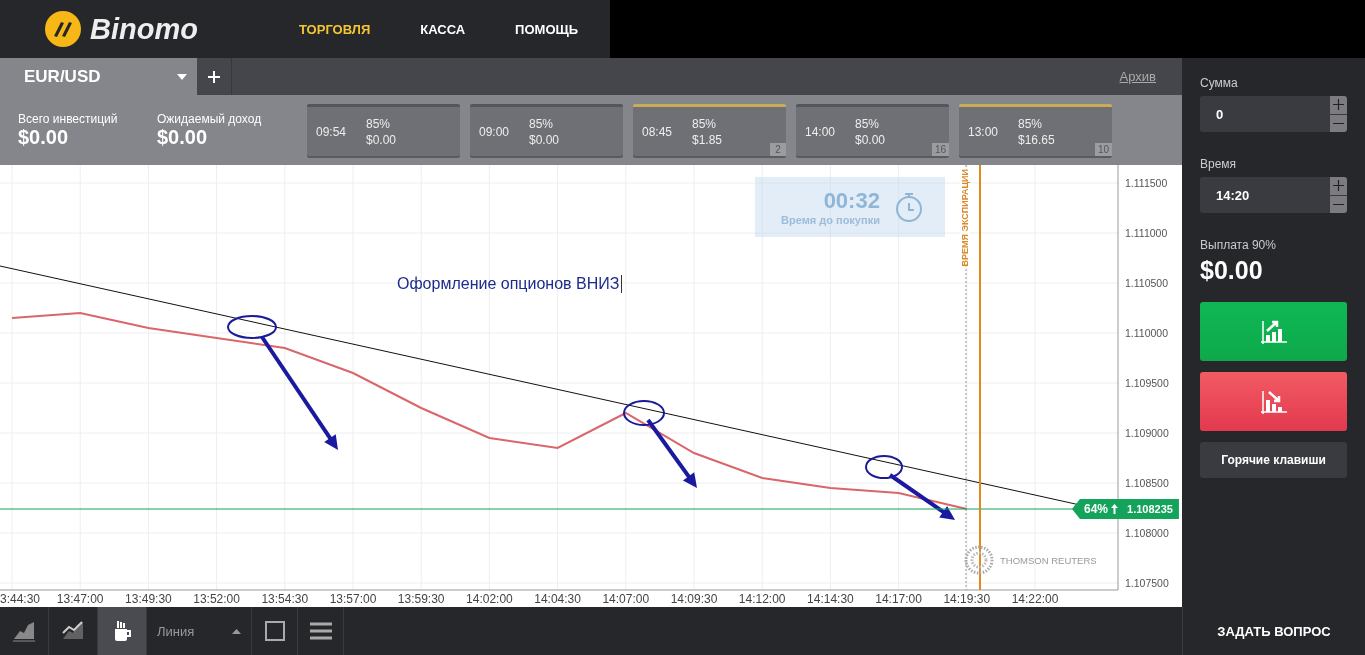  I want to click on axis-label: 14:02:00, so click(489, 599).